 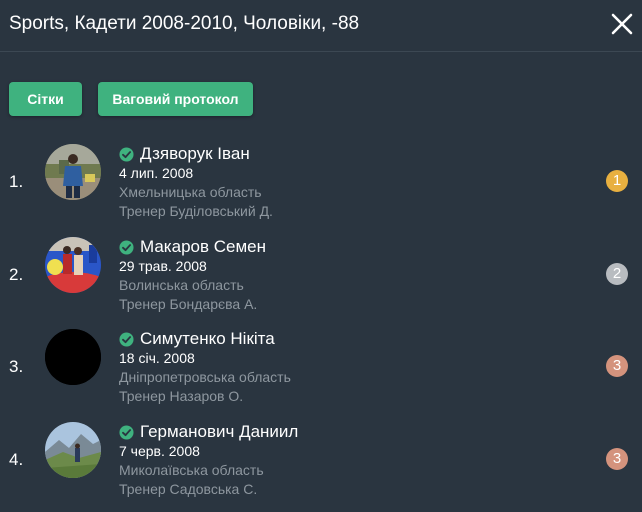 I want to click on region: Миколаївська область, so click(x=191, y=470).